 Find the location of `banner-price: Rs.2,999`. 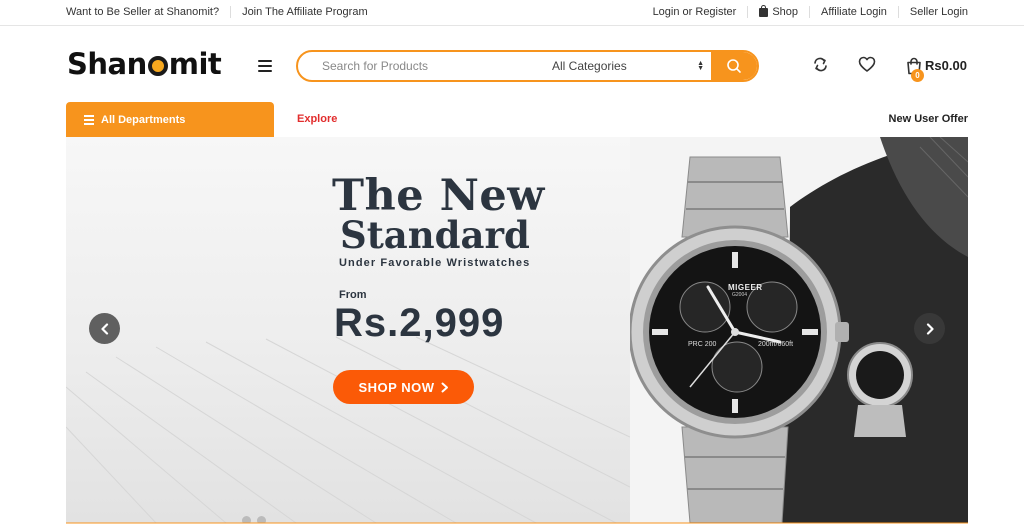

banner-price: Rs.2,999 is located at coordinates (419, 323).